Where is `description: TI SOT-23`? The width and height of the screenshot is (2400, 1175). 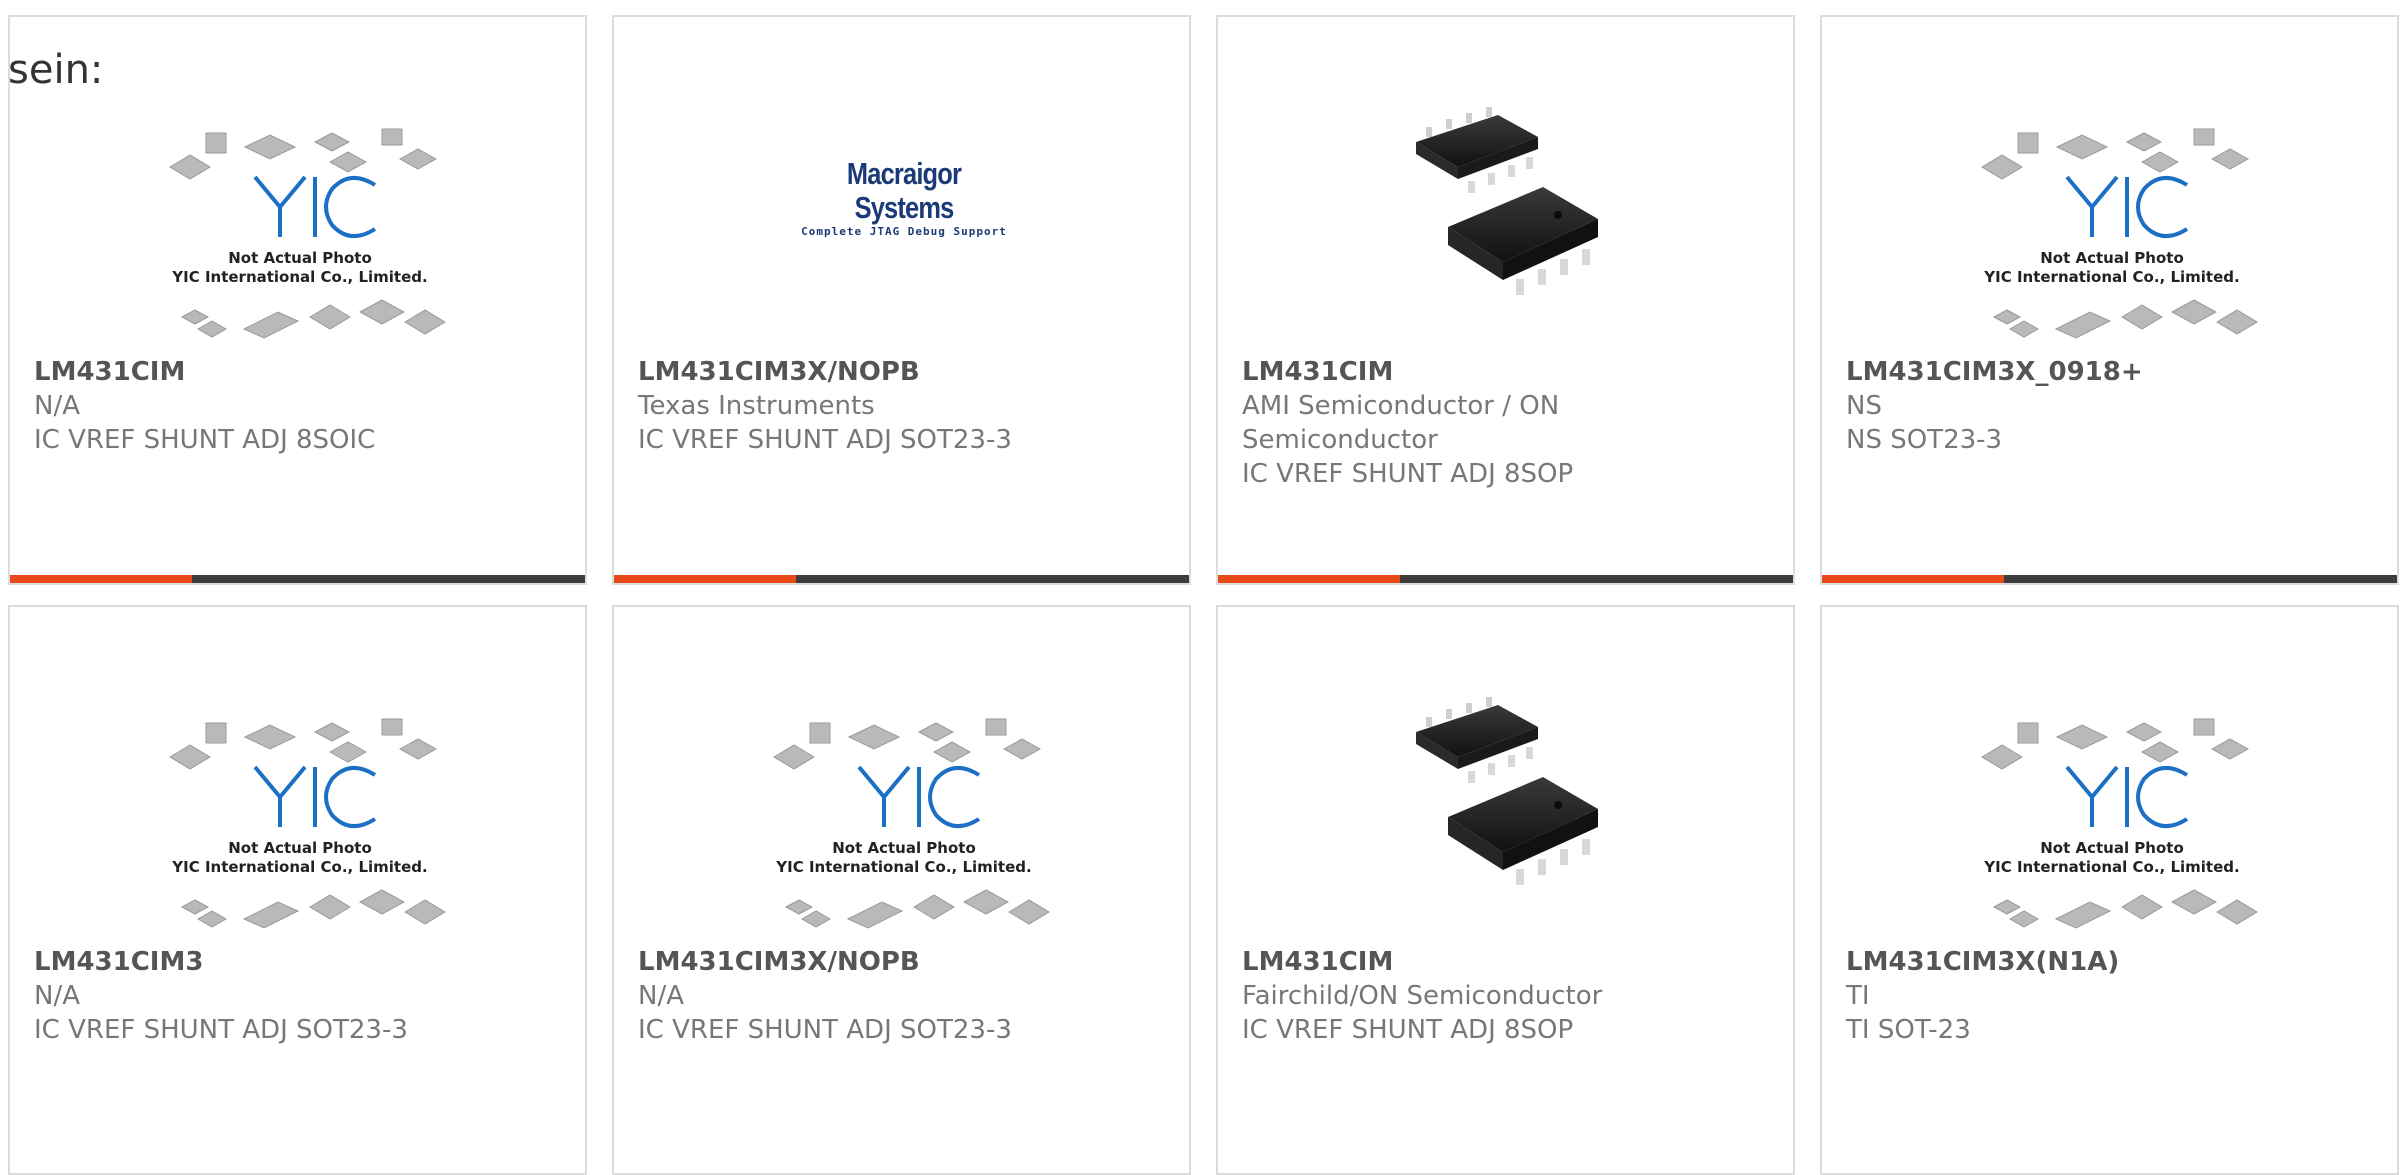 description: TI SOT-23 is located at coordinates (1908, 1030).